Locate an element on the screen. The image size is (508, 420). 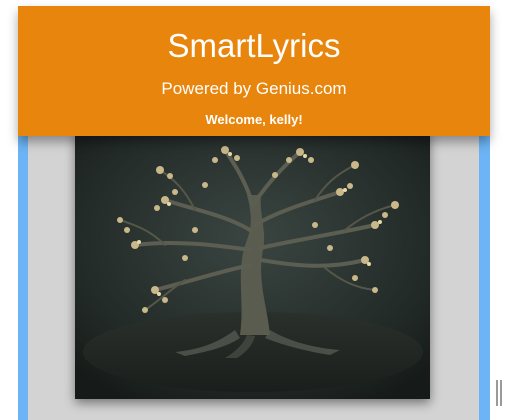
welcome-message: Welcome, kelly! is located at coordinates (254, 119).